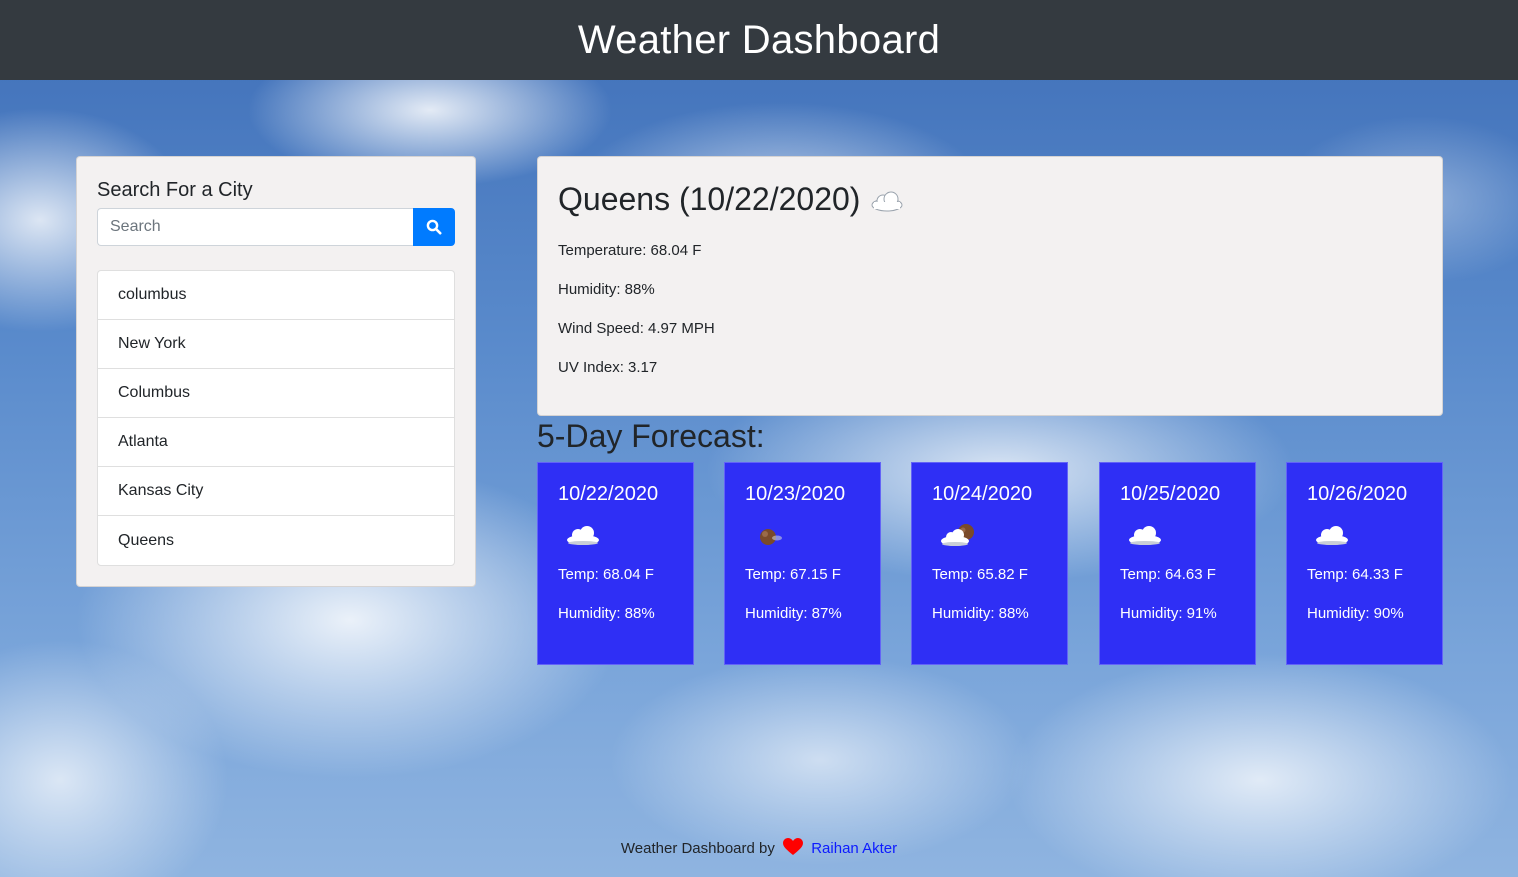  I want to click on forecast-card: 10/25/2020 Temp: 64.63 F Humidity: 91%, so click(1177, 563).